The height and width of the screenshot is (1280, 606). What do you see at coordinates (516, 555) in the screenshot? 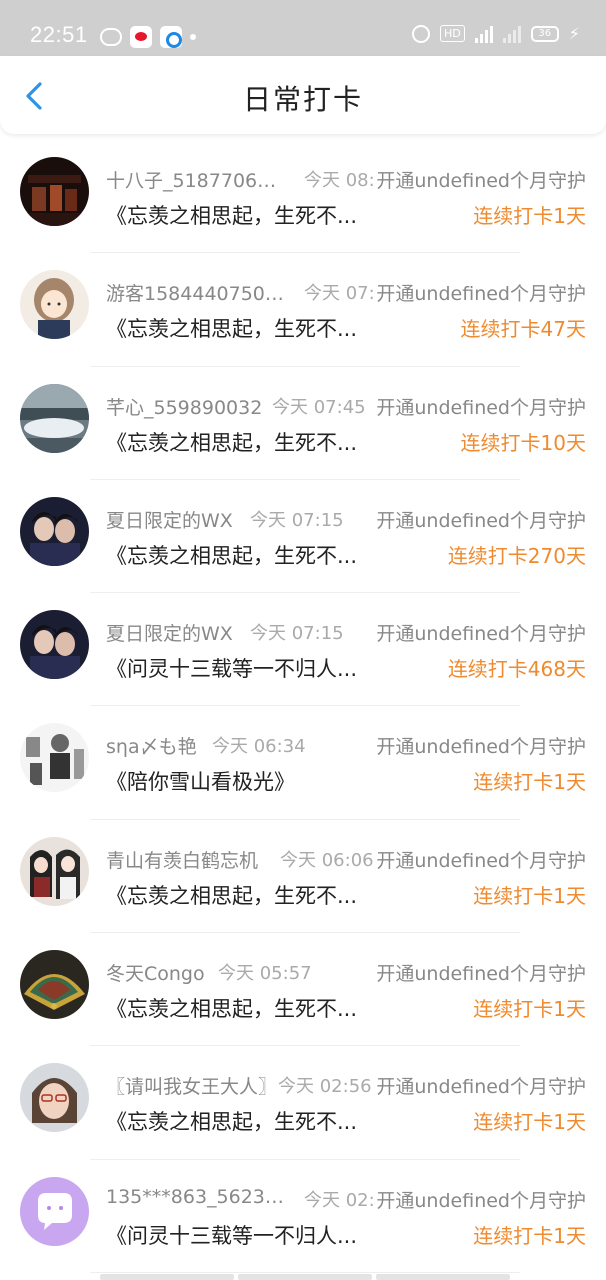
I see `streak-badge: 连续打卡270天` at bounding box center [516, 555].